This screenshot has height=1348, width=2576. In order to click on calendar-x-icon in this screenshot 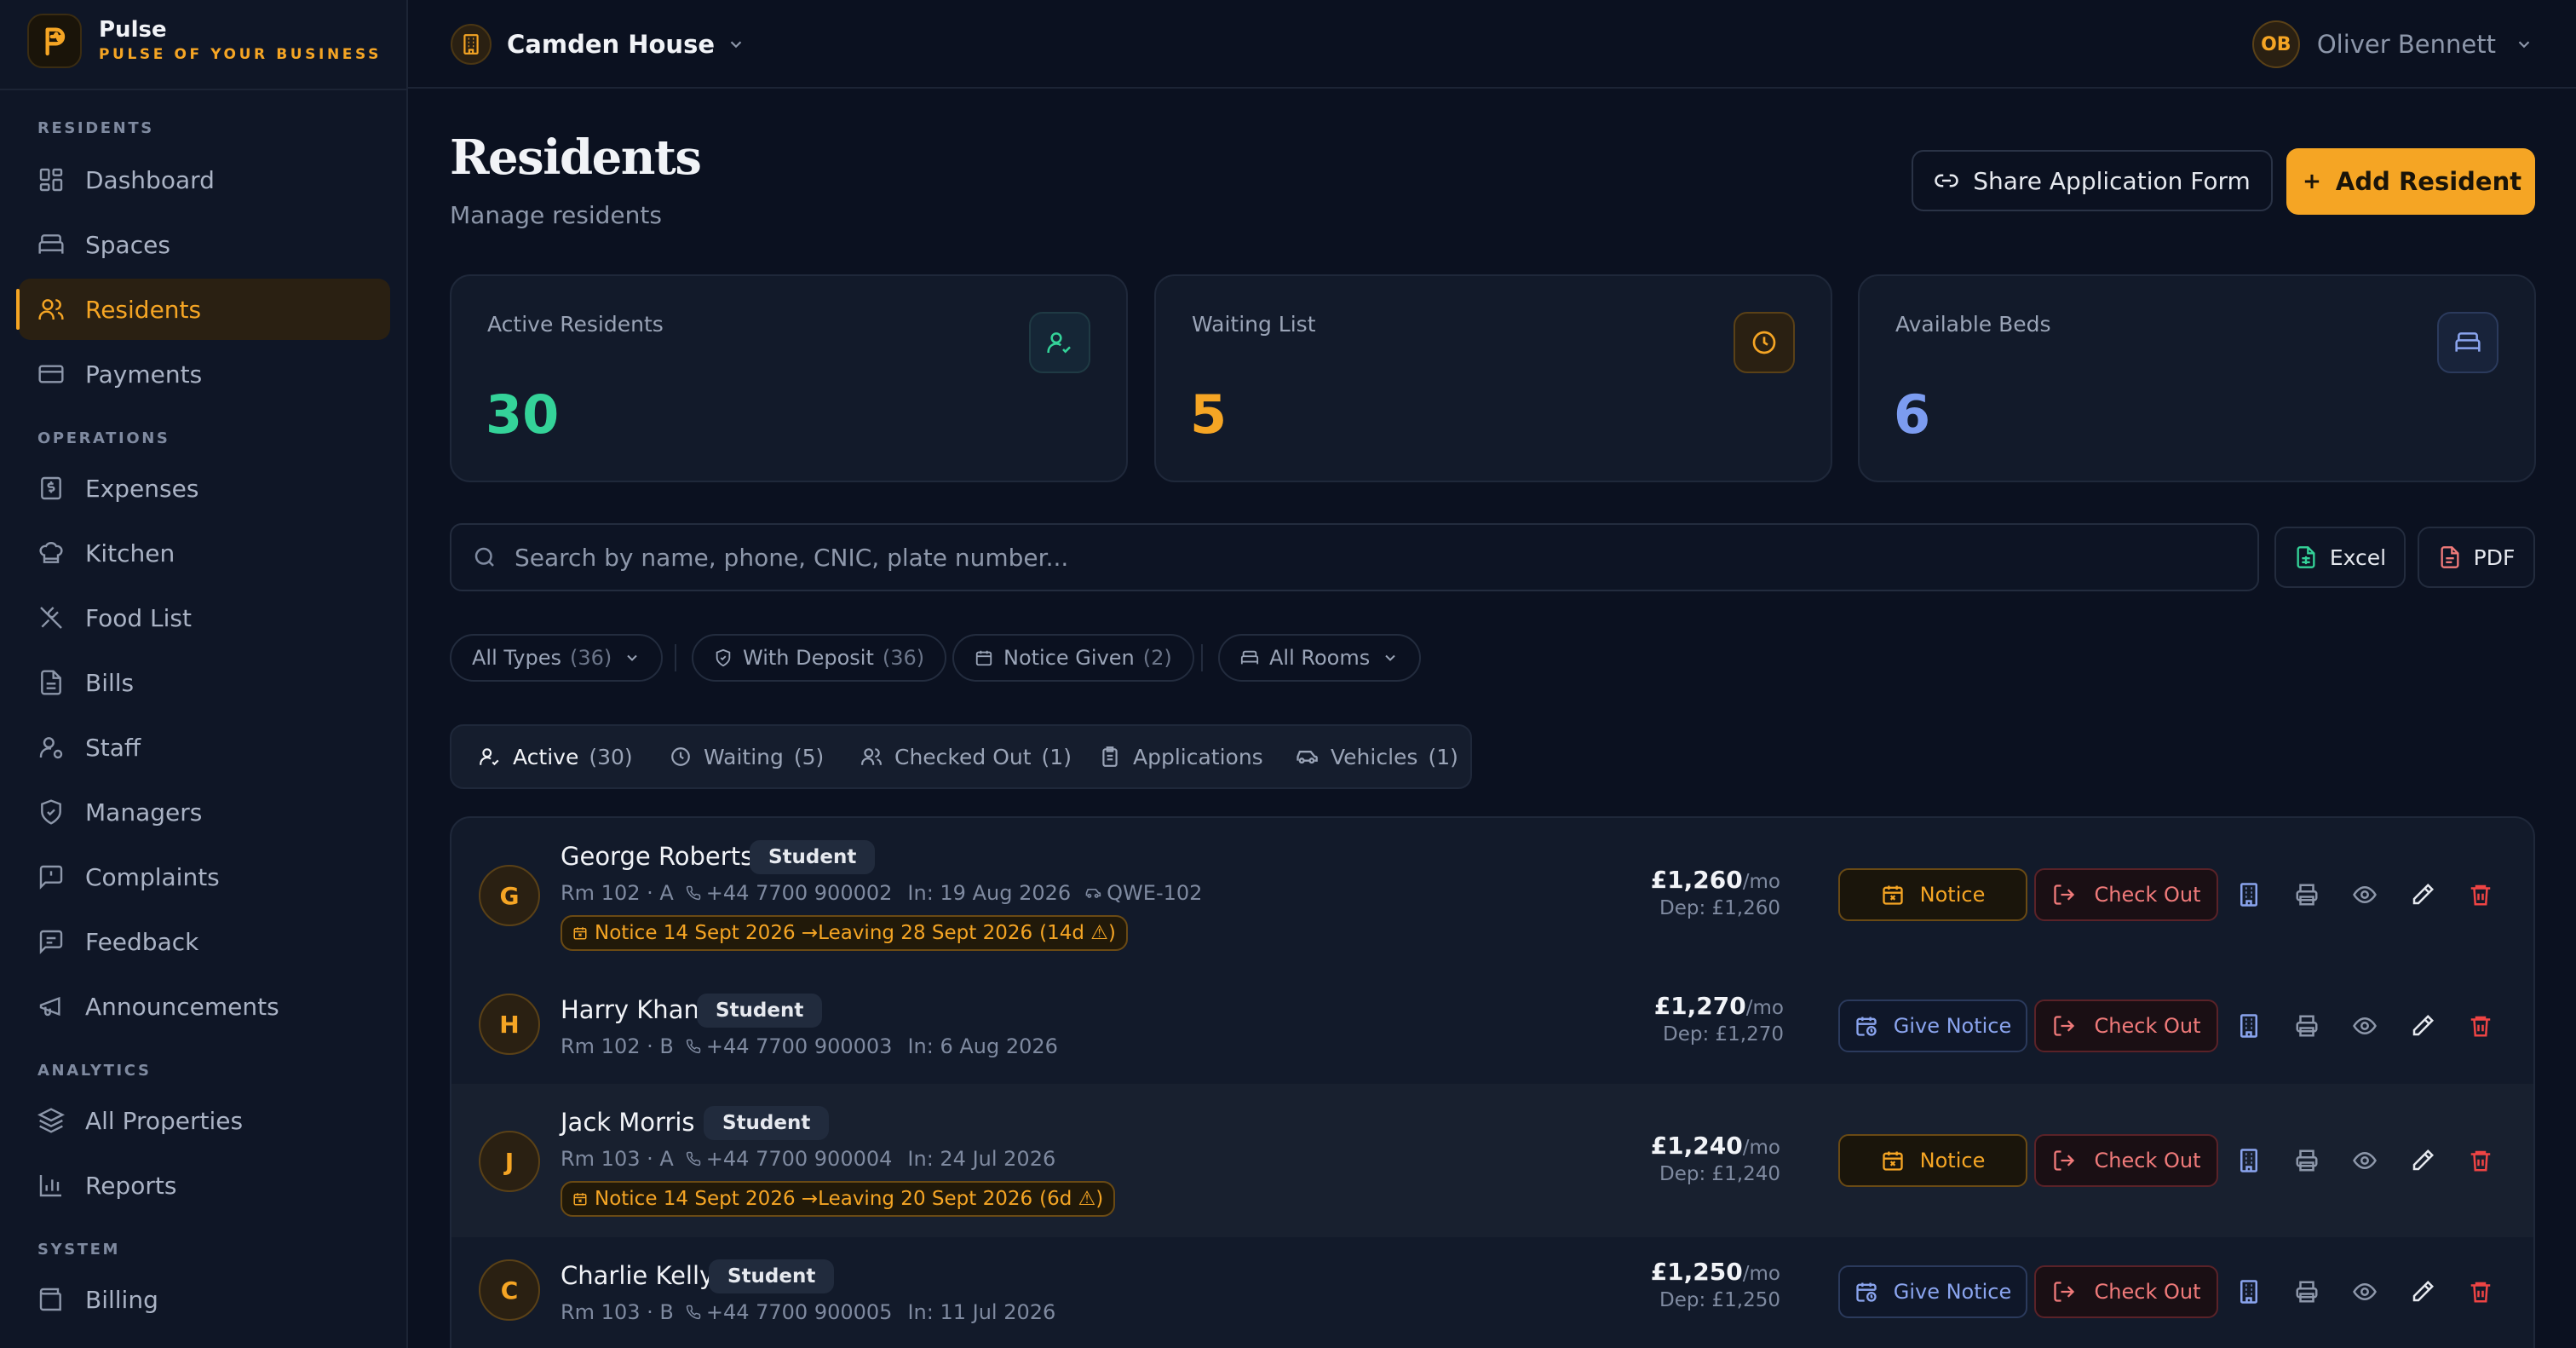, I will do `click(1893, 895)`.